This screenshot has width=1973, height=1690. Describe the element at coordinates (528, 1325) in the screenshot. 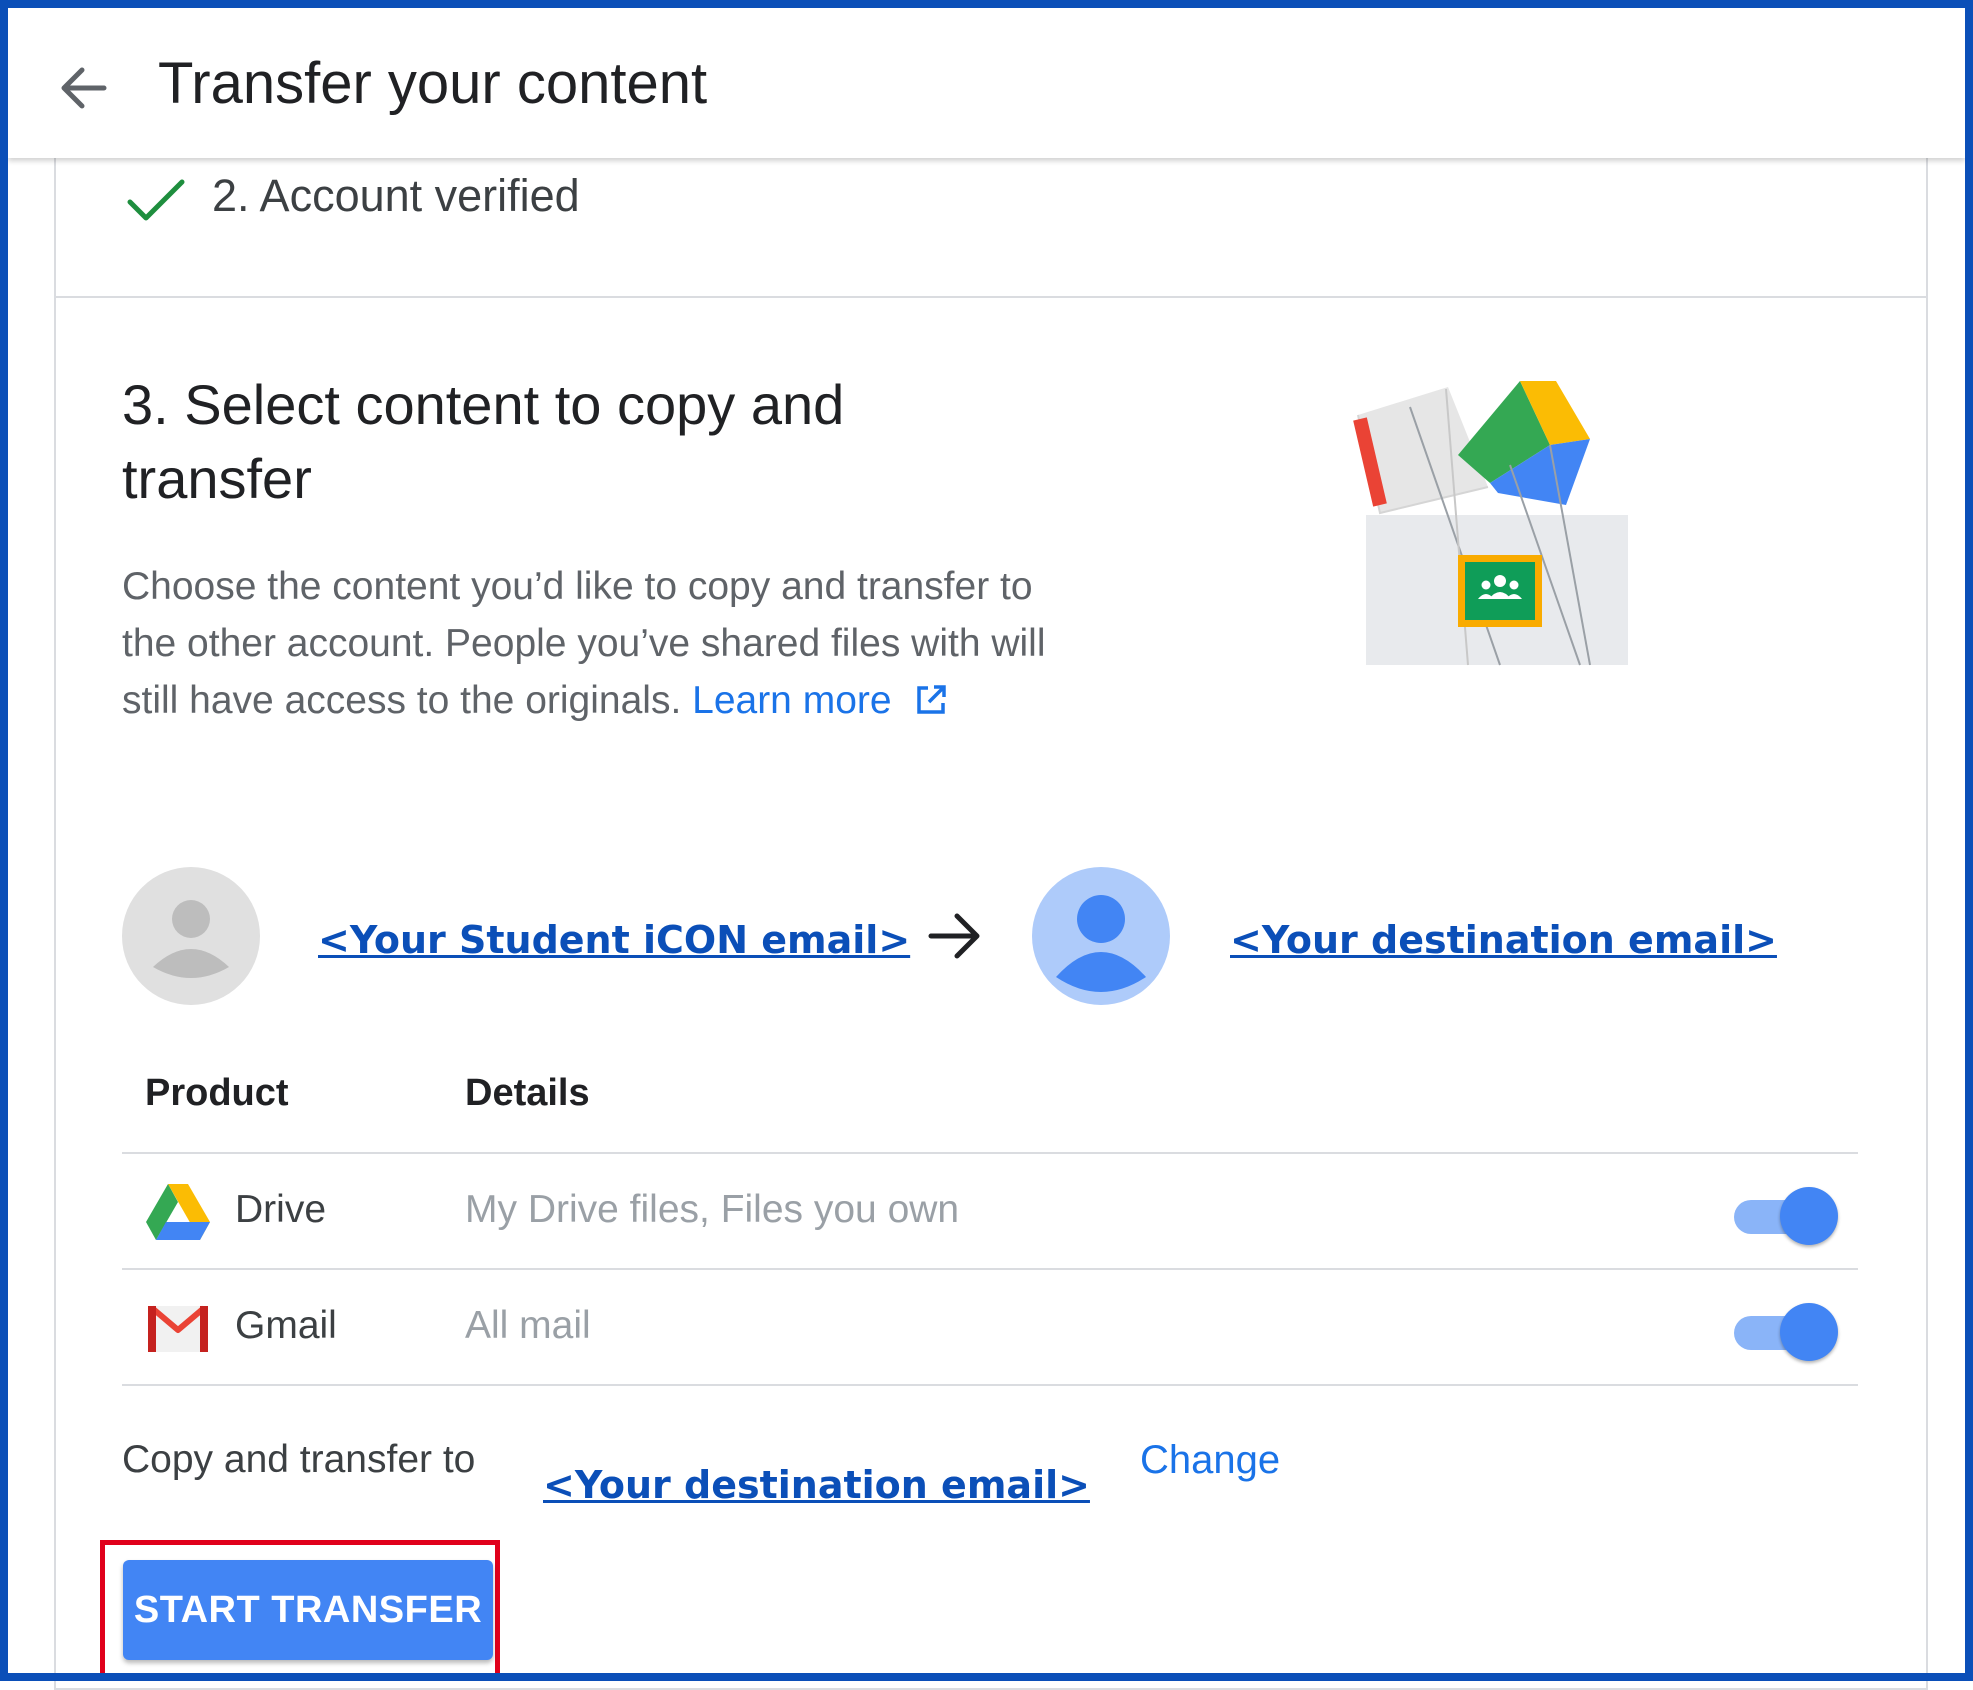

I see `product-details: All mail` at that location.